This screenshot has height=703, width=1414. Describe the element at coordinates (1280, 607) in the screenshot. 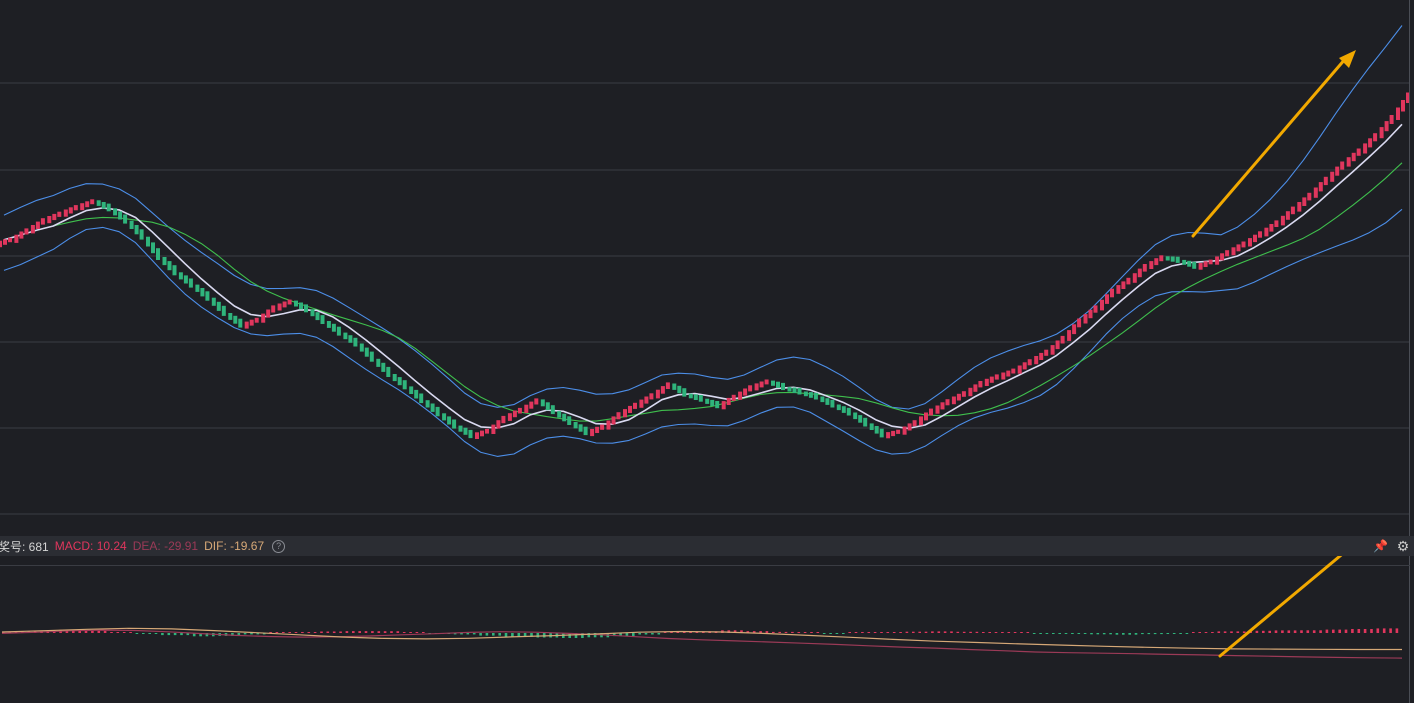

I see `macd-trend-arrow` at that location.